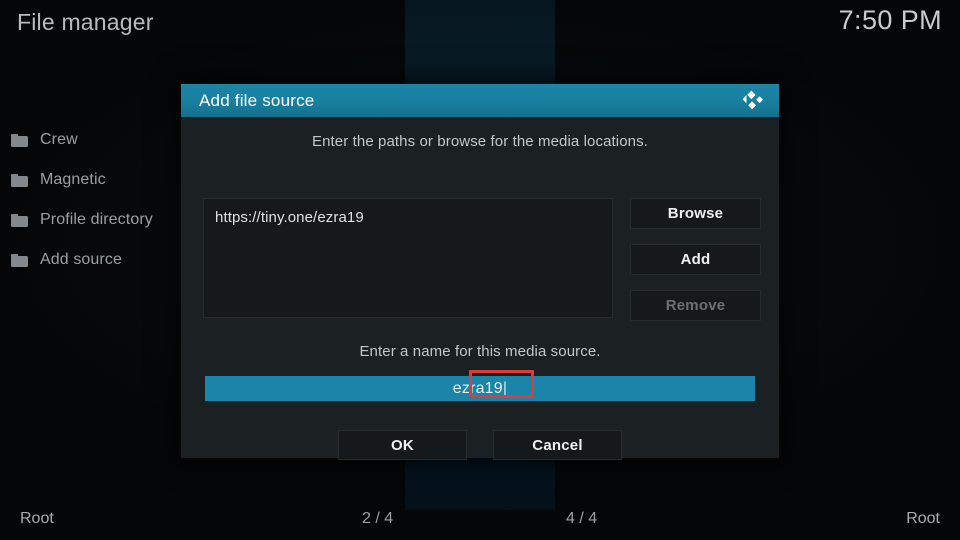  What do you see at coordinates (81, 259) in the screenshot?
I see `sidebar-item-label: Add source` at bounding box center [81, 259].